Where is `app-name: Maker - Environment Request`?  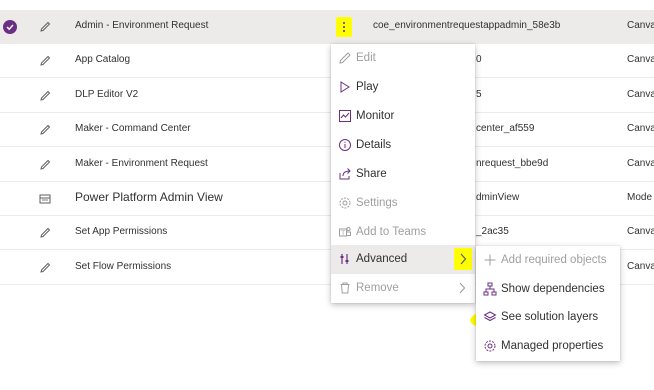
app-name: Maker - Environment Request is located at coordinates (141, 163).